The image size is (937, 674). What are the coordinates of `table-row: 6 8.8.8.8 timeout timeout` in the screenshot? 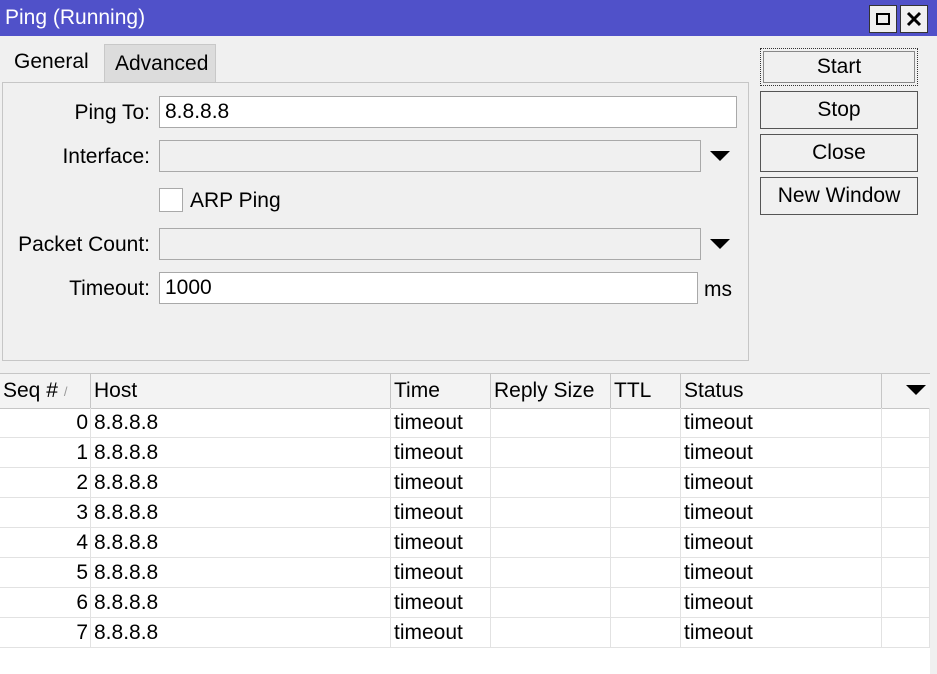 It's located at (465, 603).